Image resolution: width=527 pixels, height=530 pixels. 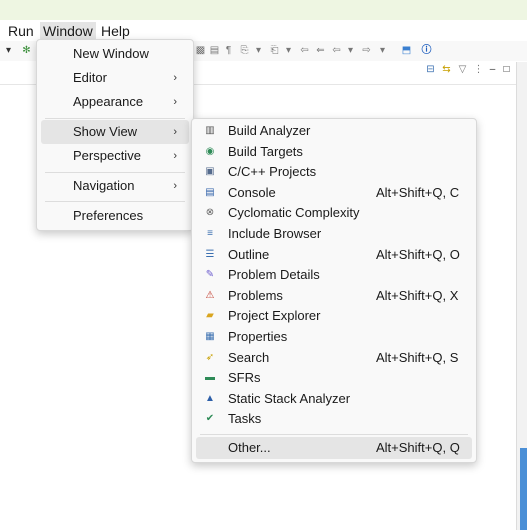 What do you see at coordinates (417, 357) in the screenshot?
I see `view-item-shortcut: Alt+Shift+Q, S` at bounding box center [417, 357].